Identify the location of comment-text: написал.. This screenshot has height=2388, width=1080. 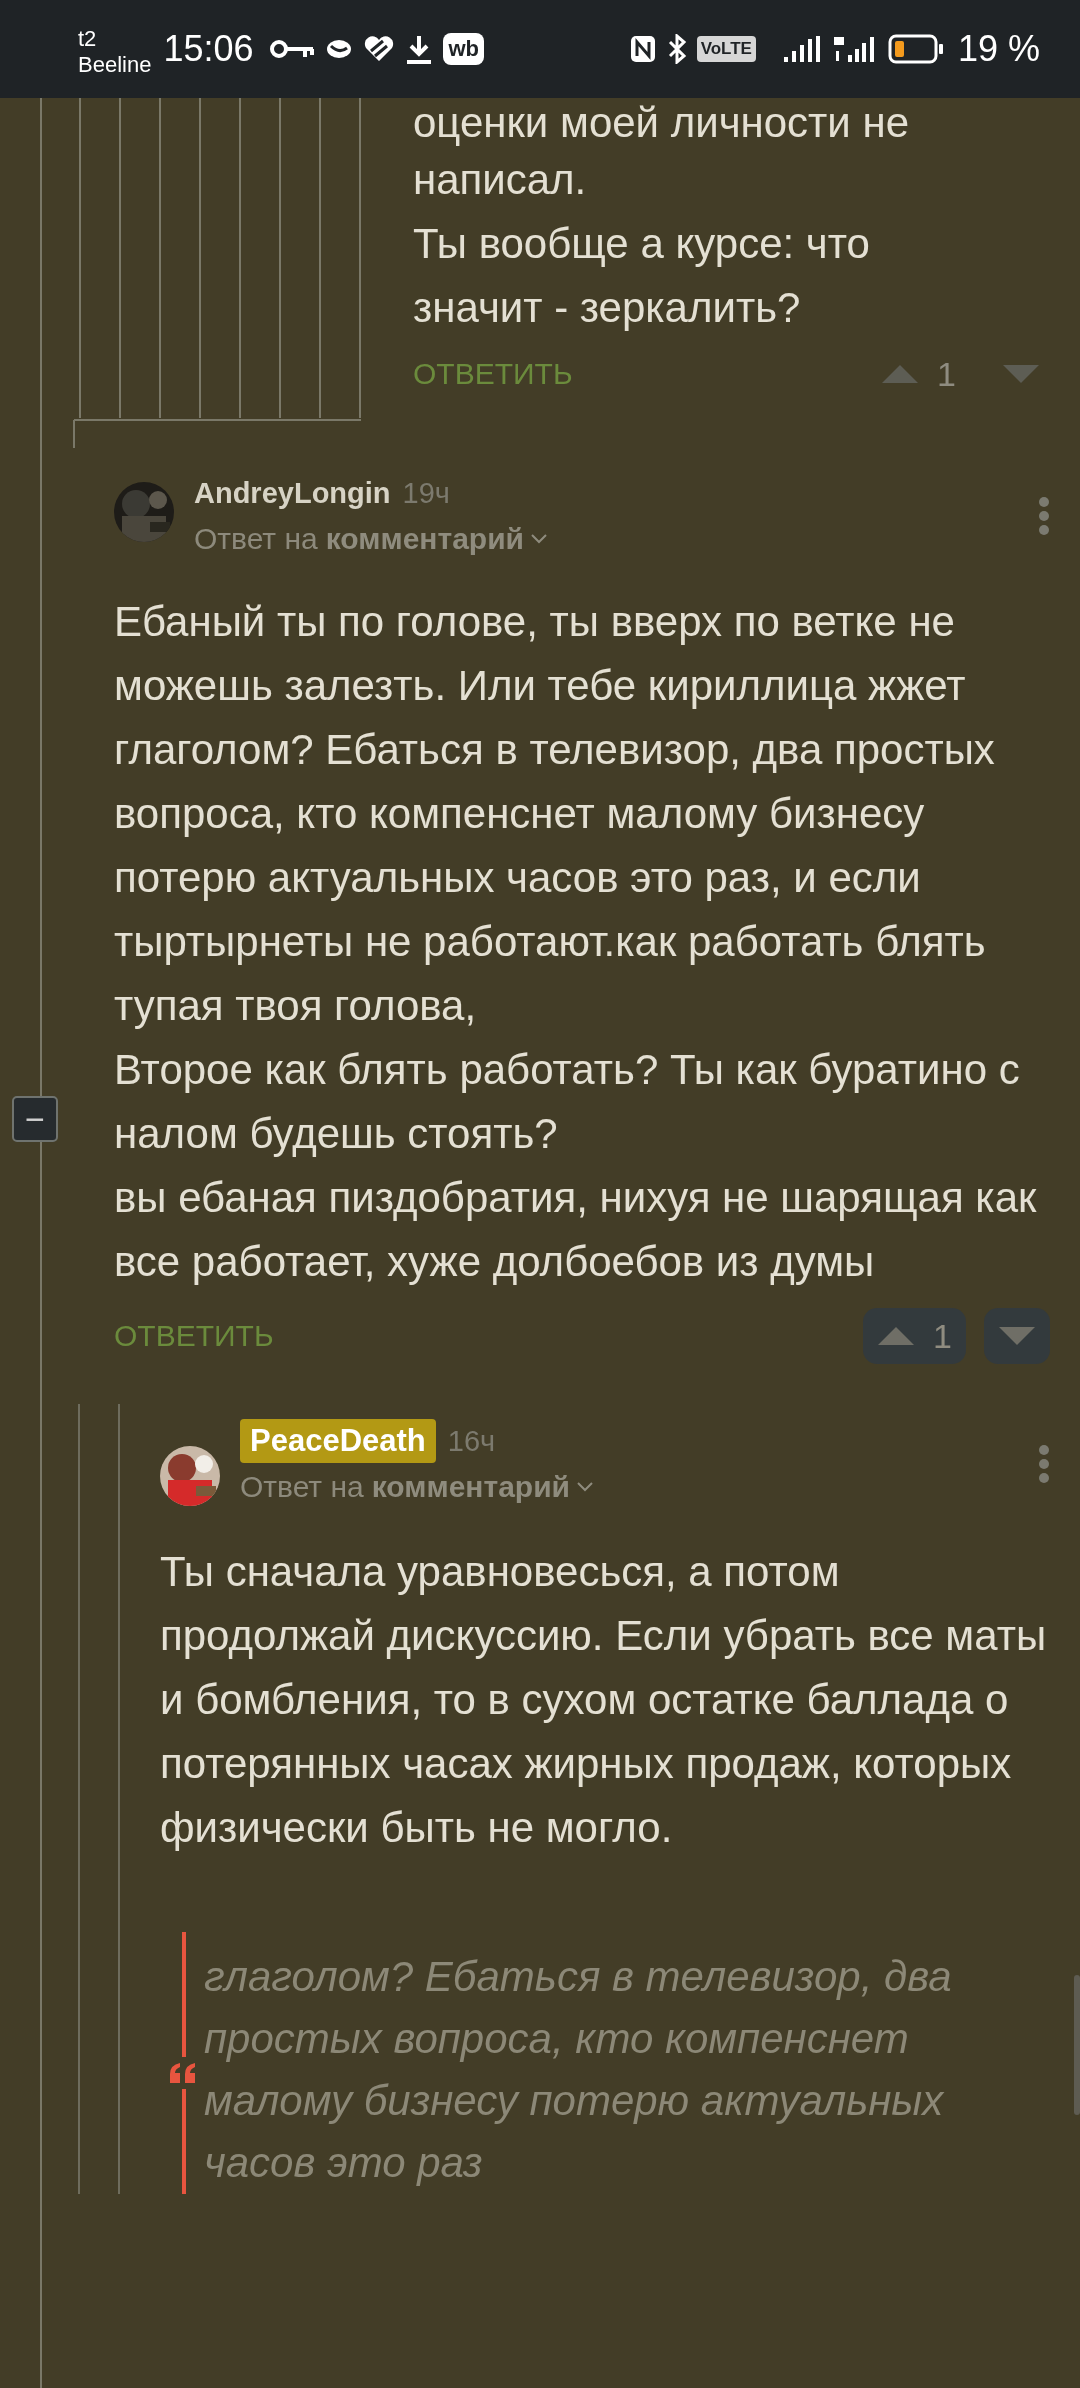
(500, 180).